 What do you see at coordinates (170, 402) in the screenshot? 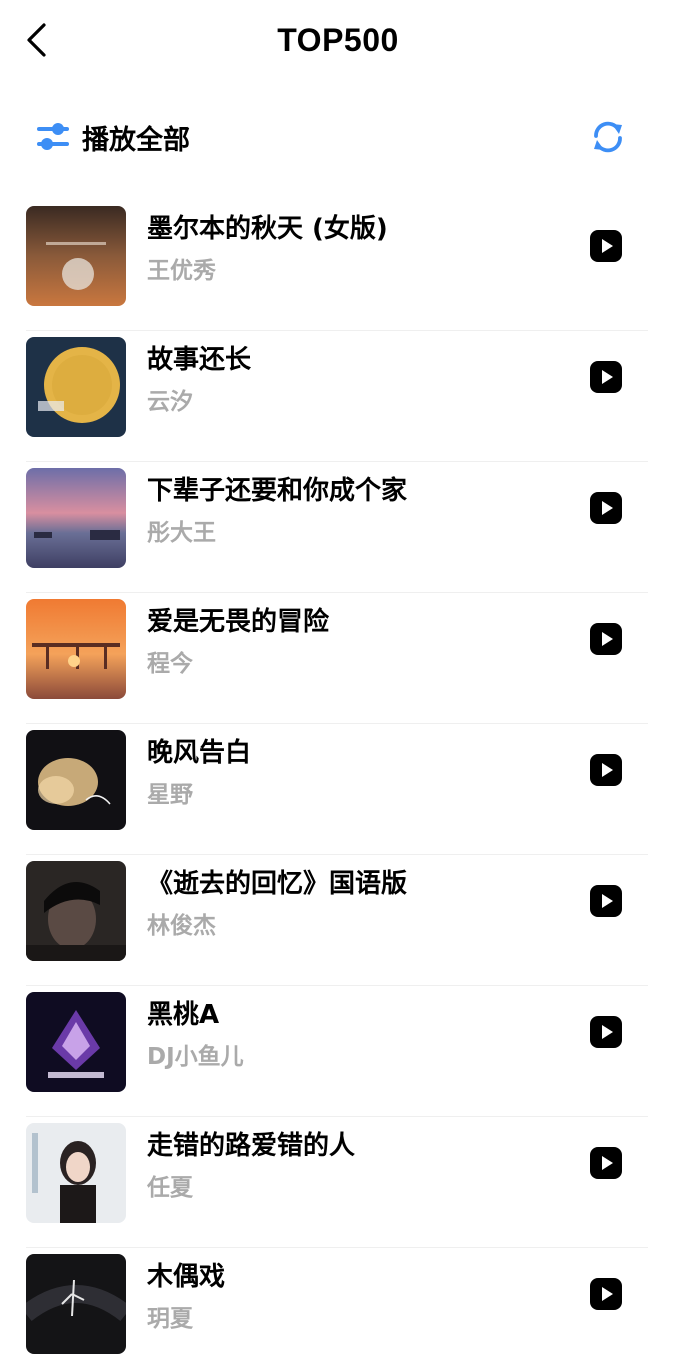
I see `song-artist: 云汐` at bounding box center [170, 402].